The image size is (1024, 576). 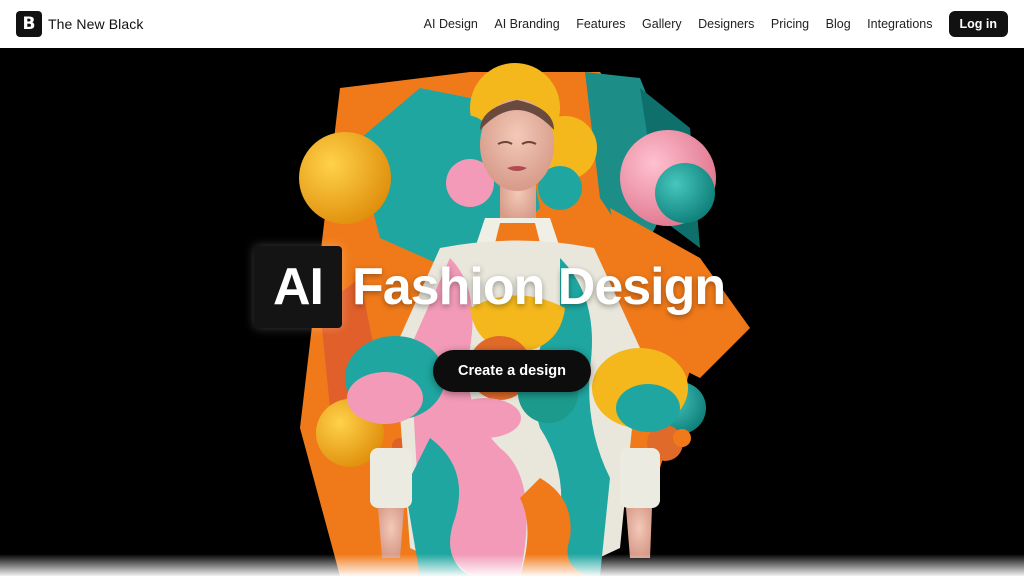 I want to click on login-button: Log in, so click(x=978, y=24).